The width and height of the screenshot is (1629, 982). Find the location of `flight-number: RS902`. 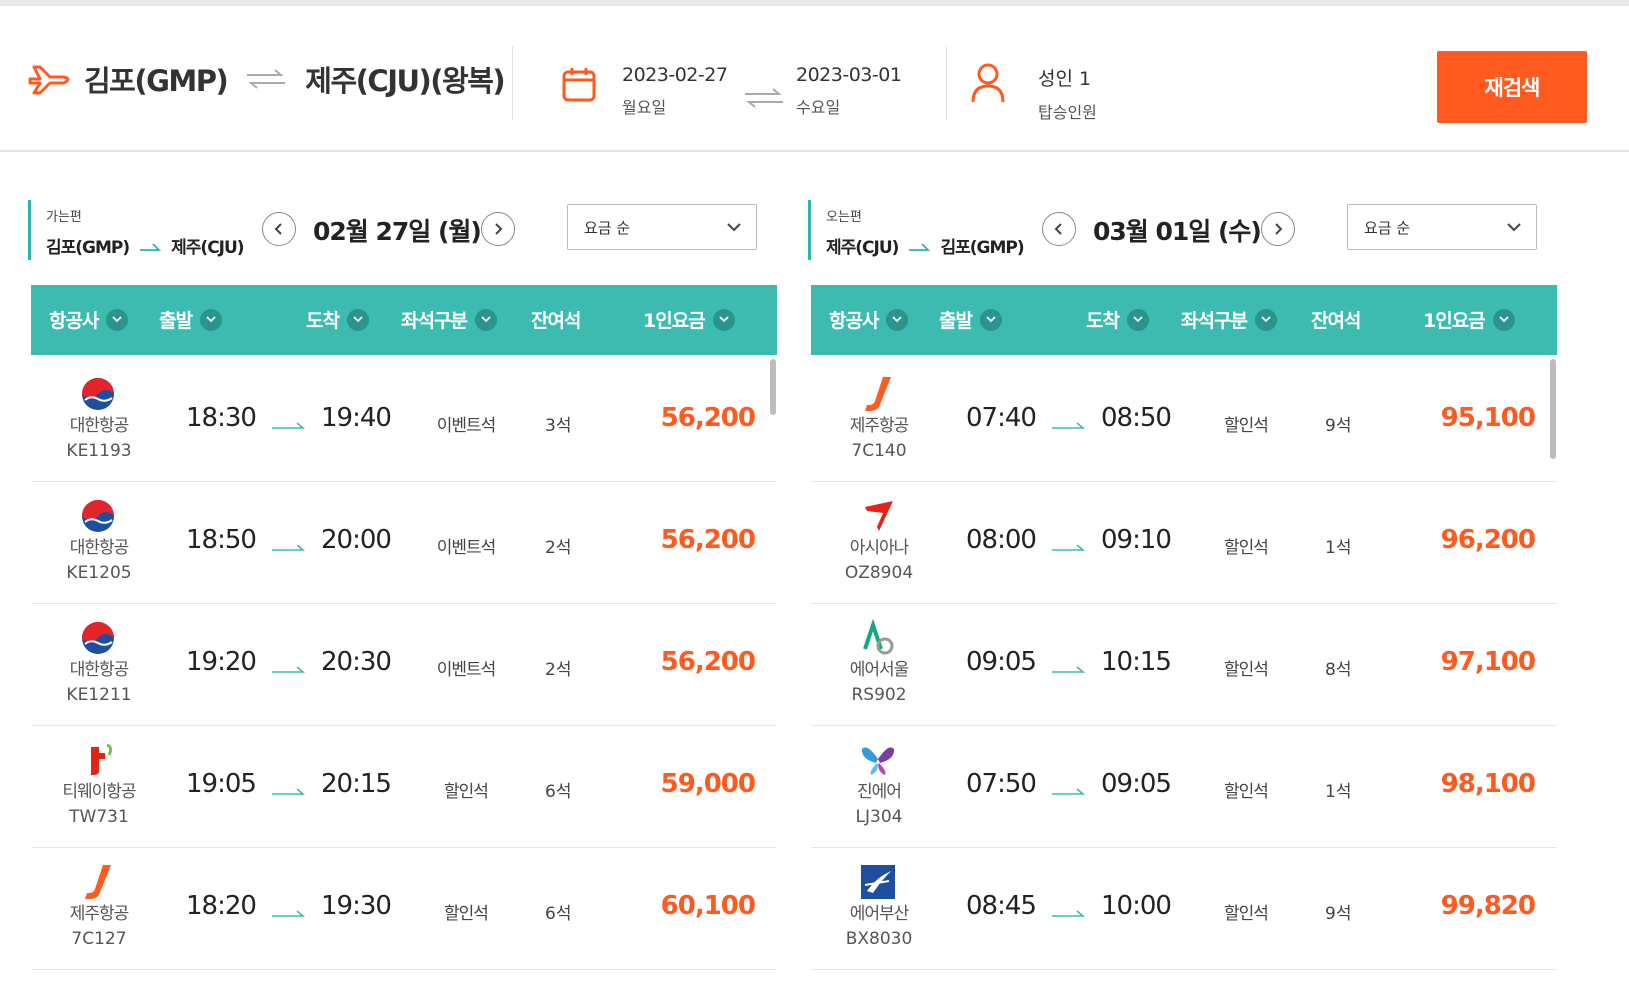

flight-number: RS902 is located at coordinates (879, 695).